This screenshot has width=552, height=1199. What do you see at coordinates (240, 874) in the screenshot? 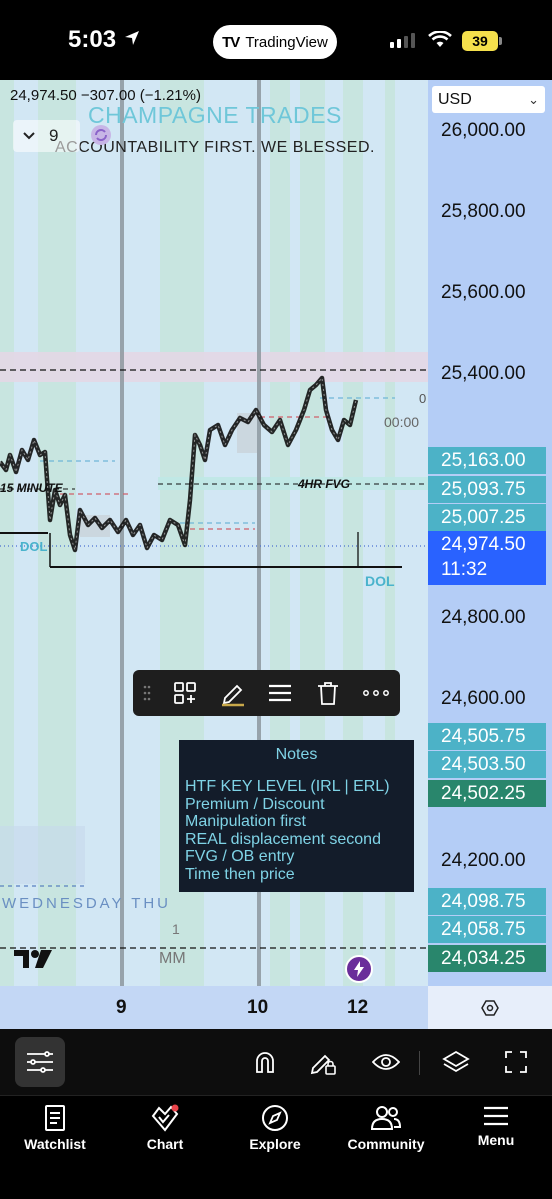
I see `notes-line: Time then price` at bounding box center [240, 874].